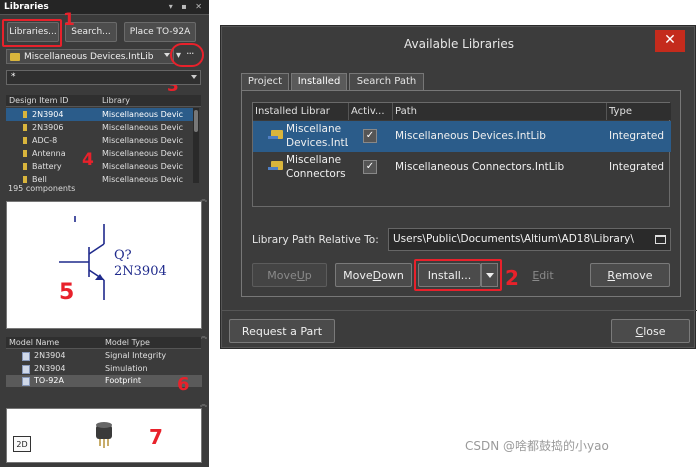  I want to click on tab-search-path: Search Path, so click(386, 81).